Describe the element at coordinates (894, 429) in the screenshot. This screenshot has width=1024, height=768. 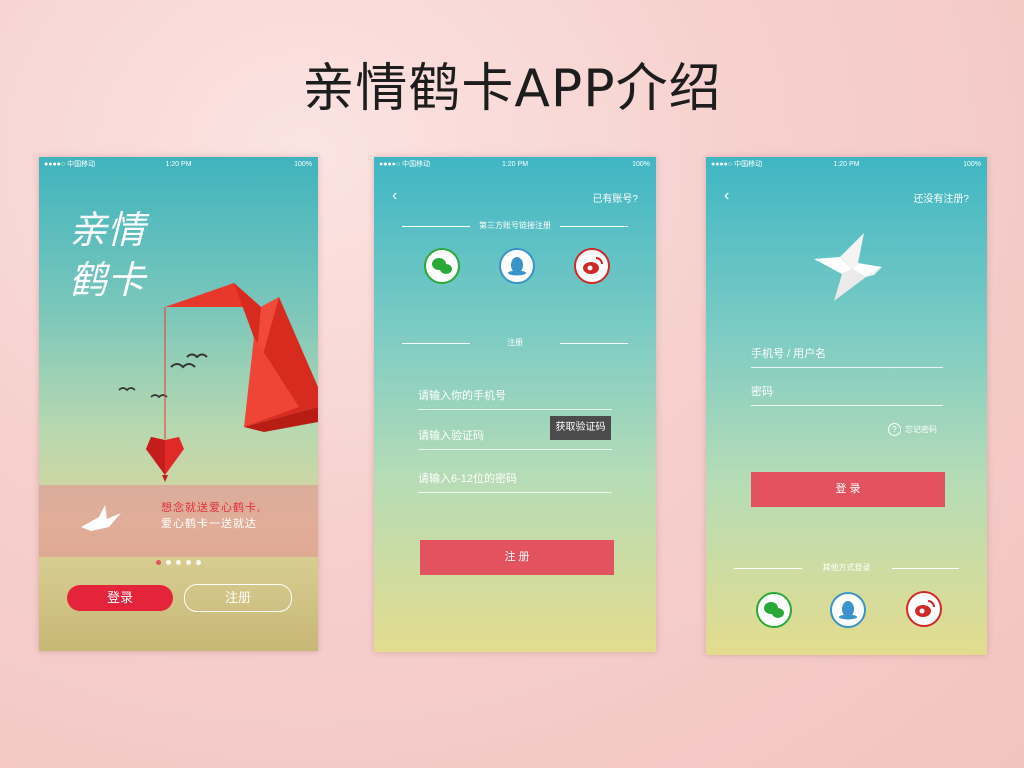
I see `question-icon: ?` at that location.